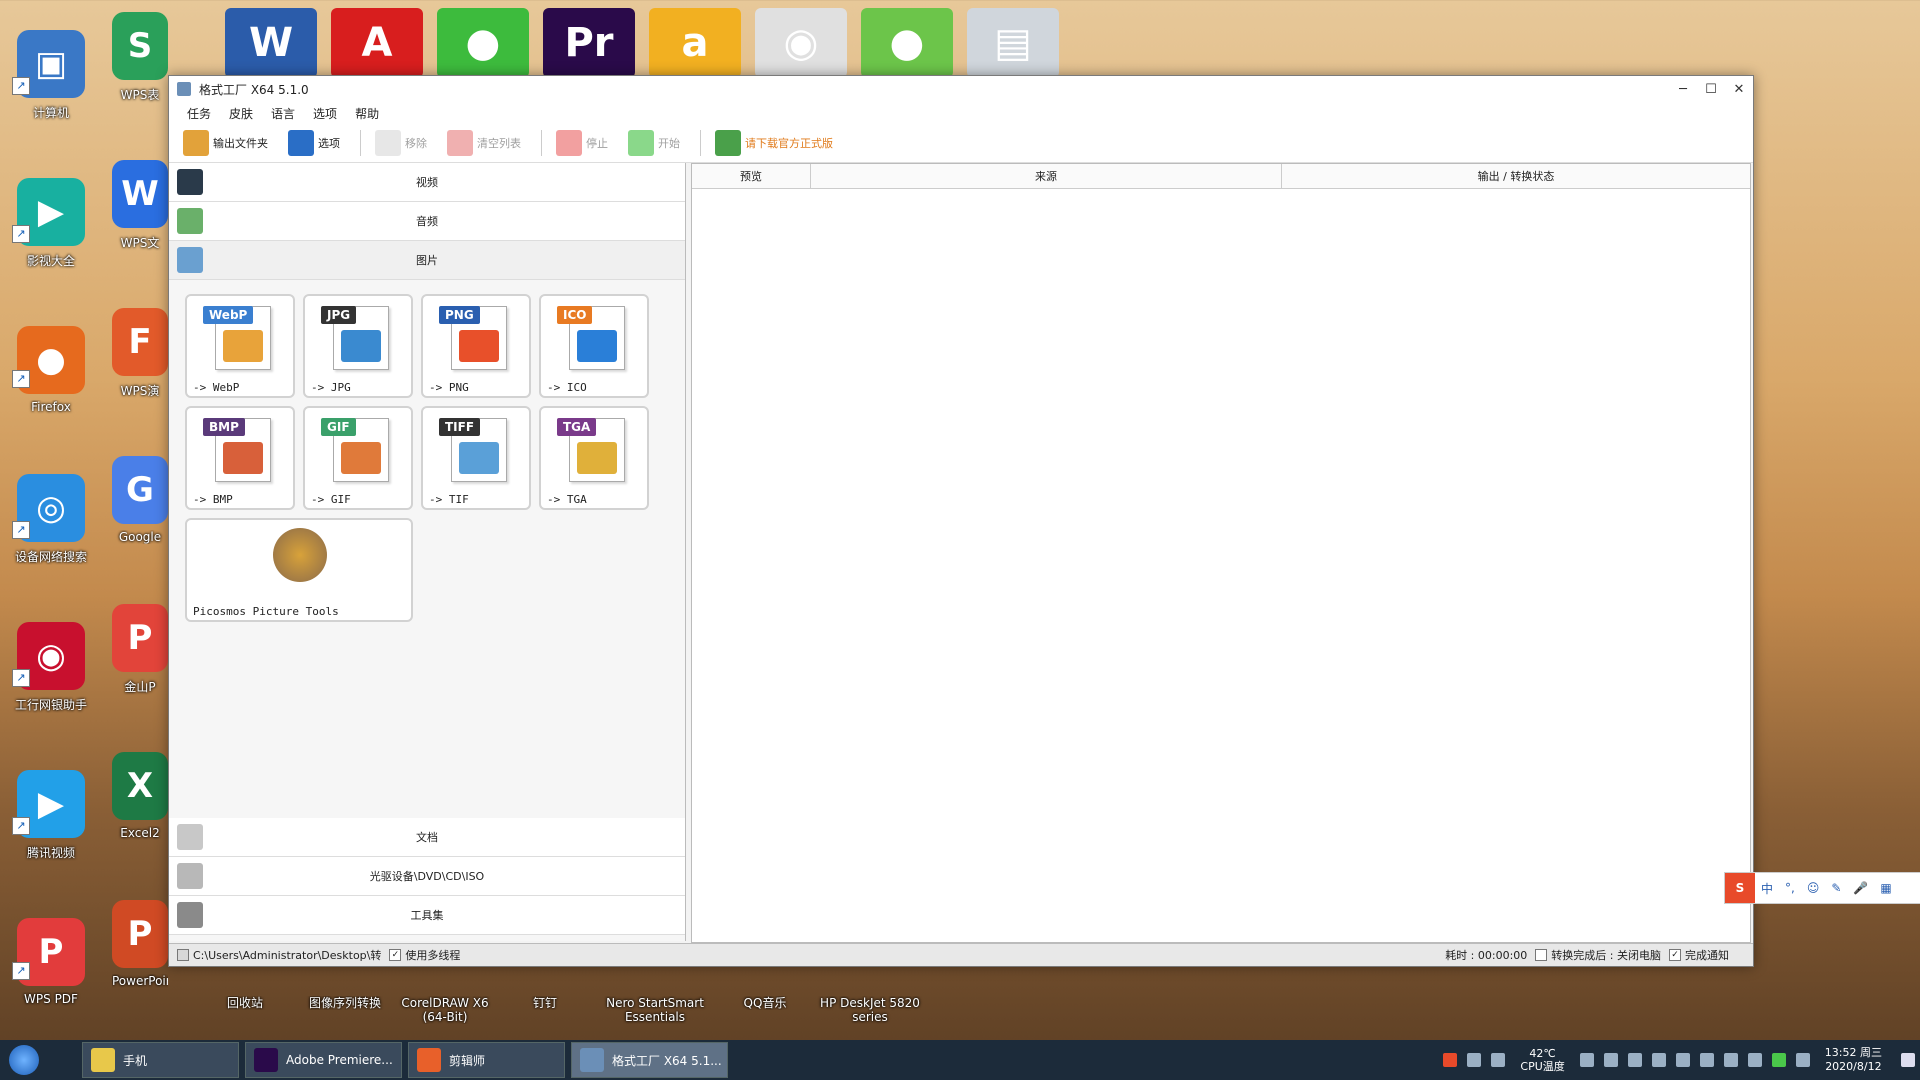  I want to click on desktop-icon: 回收站, so click(245, 1000).